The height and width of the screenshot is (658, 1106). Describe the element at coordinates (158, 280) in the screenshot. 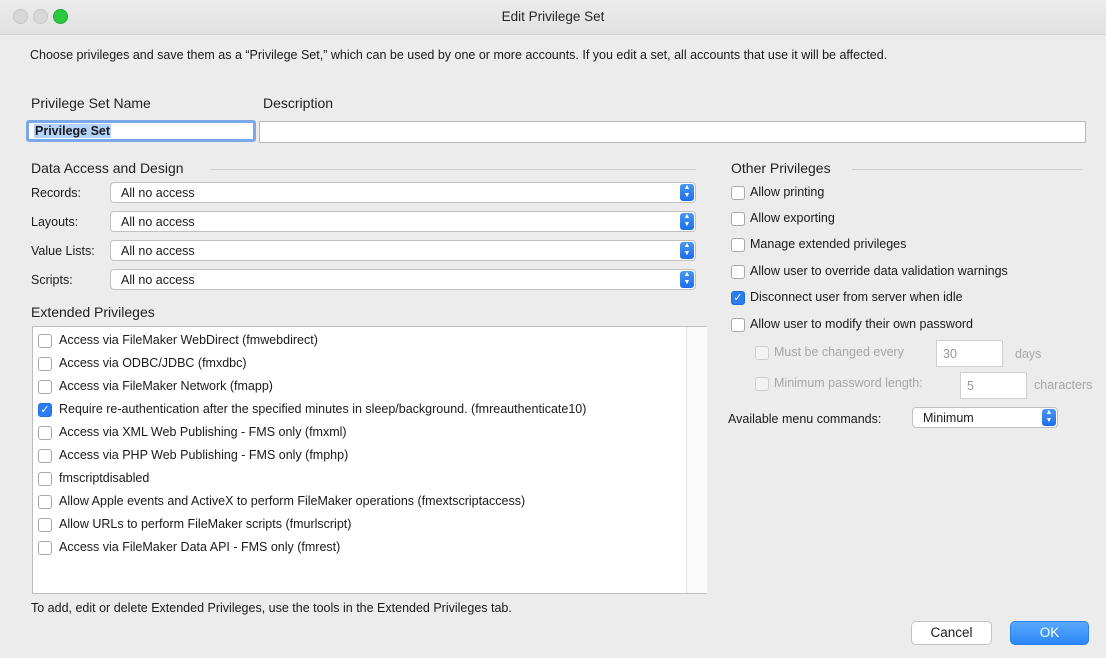

I see `scripts-value: All no access` at that location.